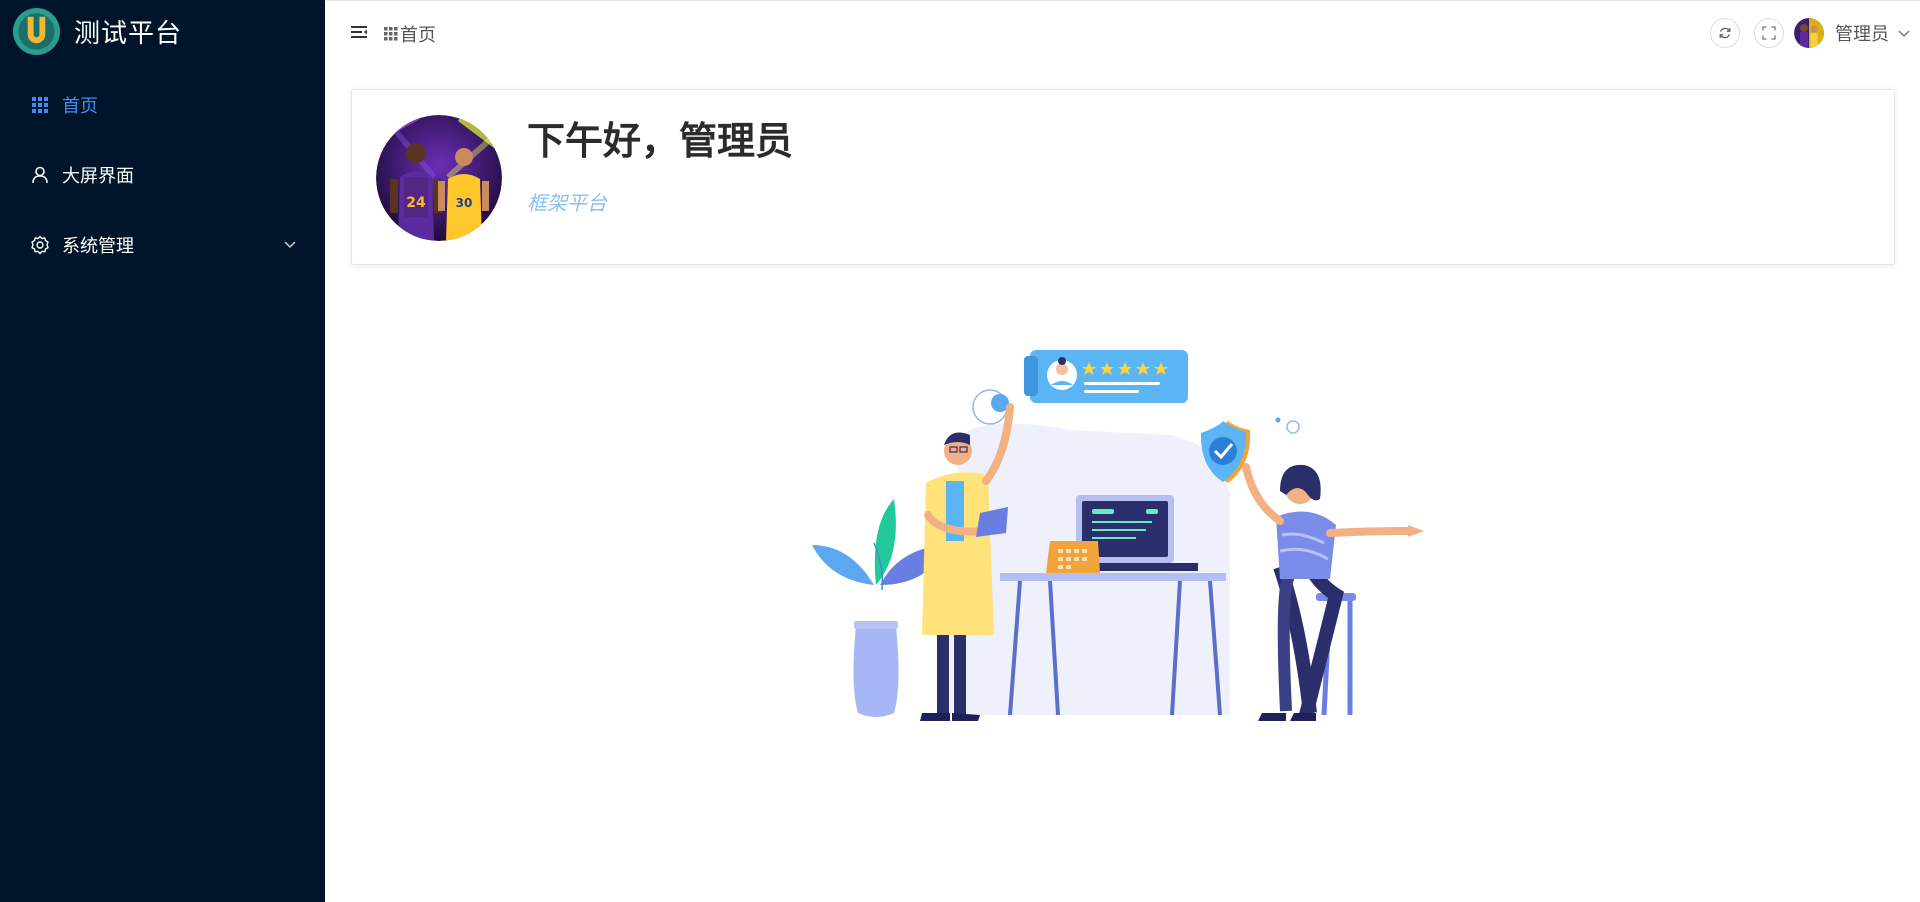 This screenshot has width=1920, height=902. I want to click on sidebar-item-label: 首页, so click(80, 106).